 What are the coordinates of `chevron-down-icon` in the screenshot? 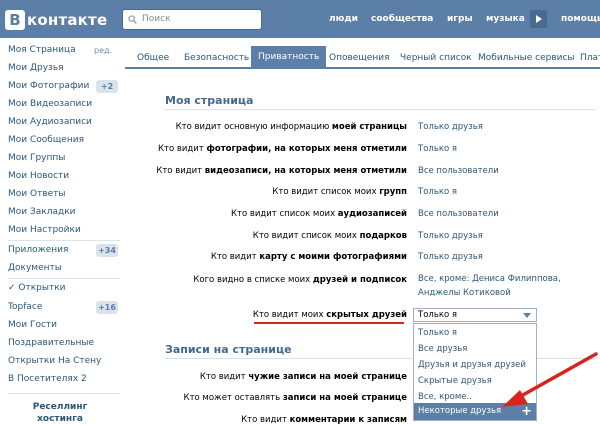 It's located at (527, 315).